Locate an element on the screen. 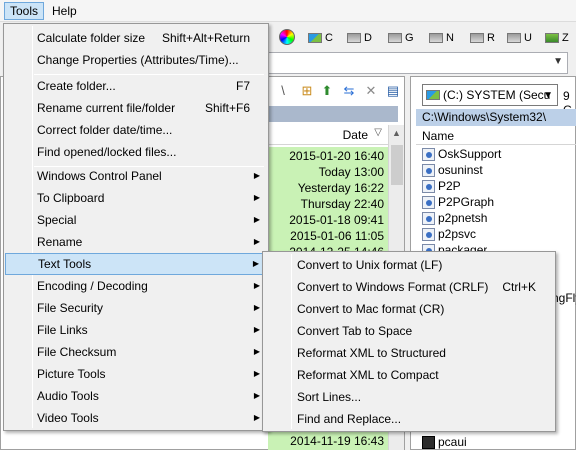 This screenshot has height=450, width=576. right-path-bar: C:\Windows\System32\ is located at coordinates (496, 117).